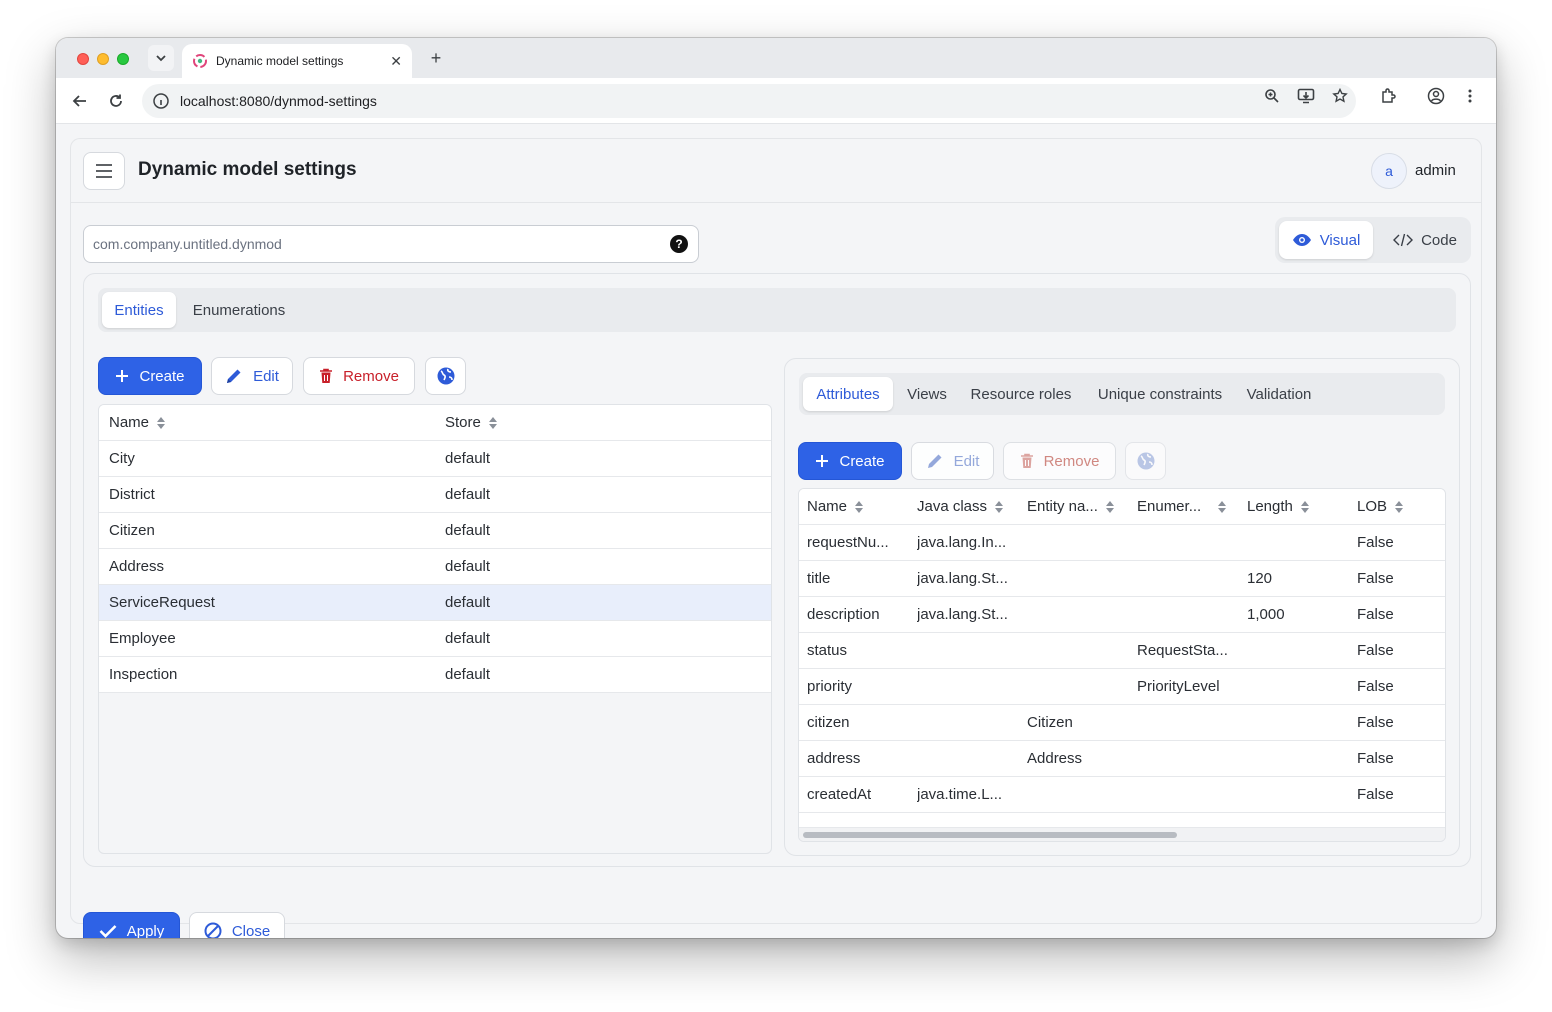 The height and width of the screenshot is (1012, 1552). I want to click on entity-name: Address, so click(137, 566).